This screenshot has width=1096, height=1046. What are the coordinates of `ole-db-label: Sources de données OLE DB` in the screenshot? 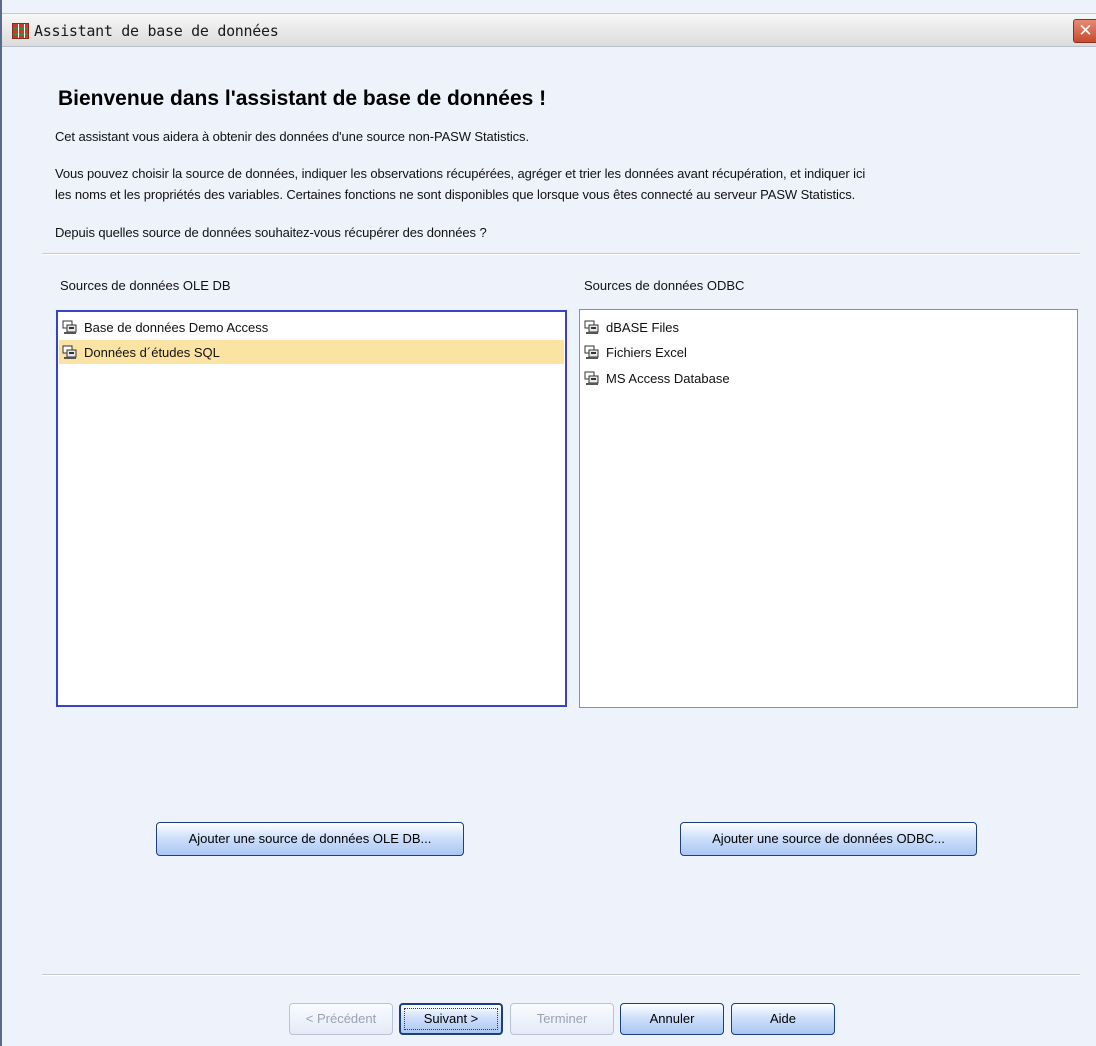 It's located at (145, 285).